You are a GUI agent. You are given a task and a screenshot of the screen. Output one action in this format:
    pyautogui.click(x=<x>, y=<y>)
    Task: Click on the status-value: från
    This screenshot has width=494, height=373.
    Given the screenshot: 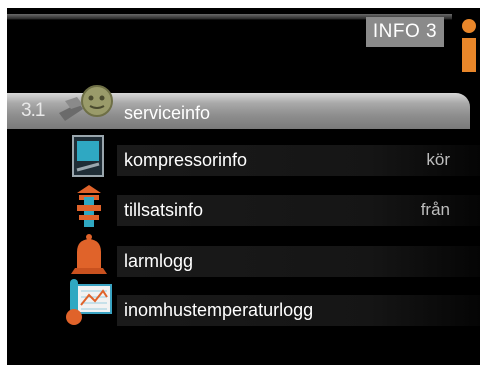 What is the action you would take?
    pyautogui.click(x=435, y=209)
    